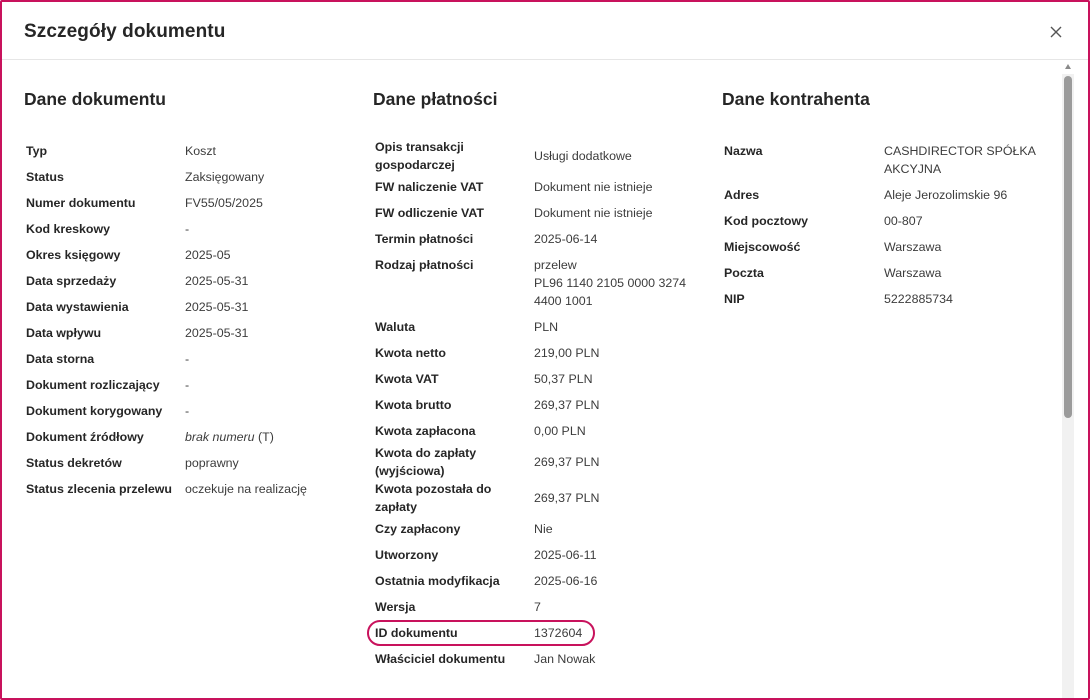 The height and width of the screenshot is (700, 1090). Describe the element at coordinates (125, 31) in the screenshot. I see `dialog-title: Szczegóły dokumentu` at that location.